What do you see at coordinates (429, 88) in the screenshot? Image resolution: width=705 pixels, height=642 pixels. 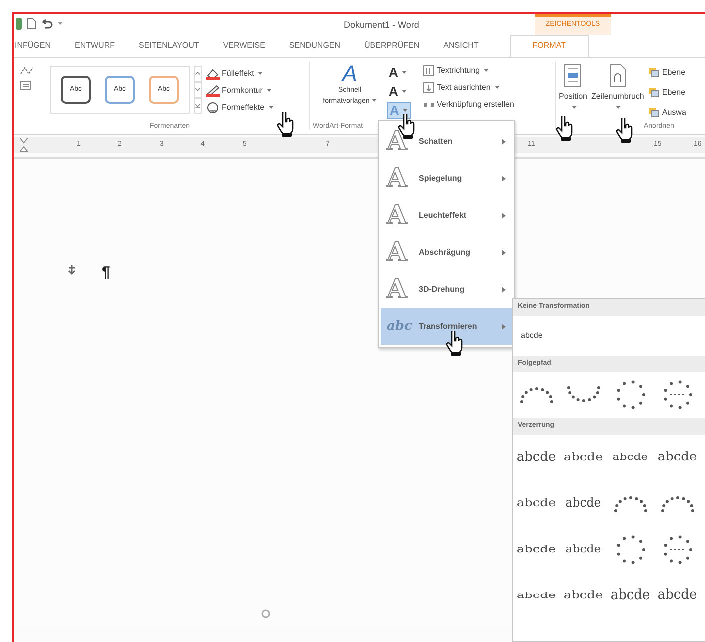 I see `align-text-icon` at bounding box center [429, 88].